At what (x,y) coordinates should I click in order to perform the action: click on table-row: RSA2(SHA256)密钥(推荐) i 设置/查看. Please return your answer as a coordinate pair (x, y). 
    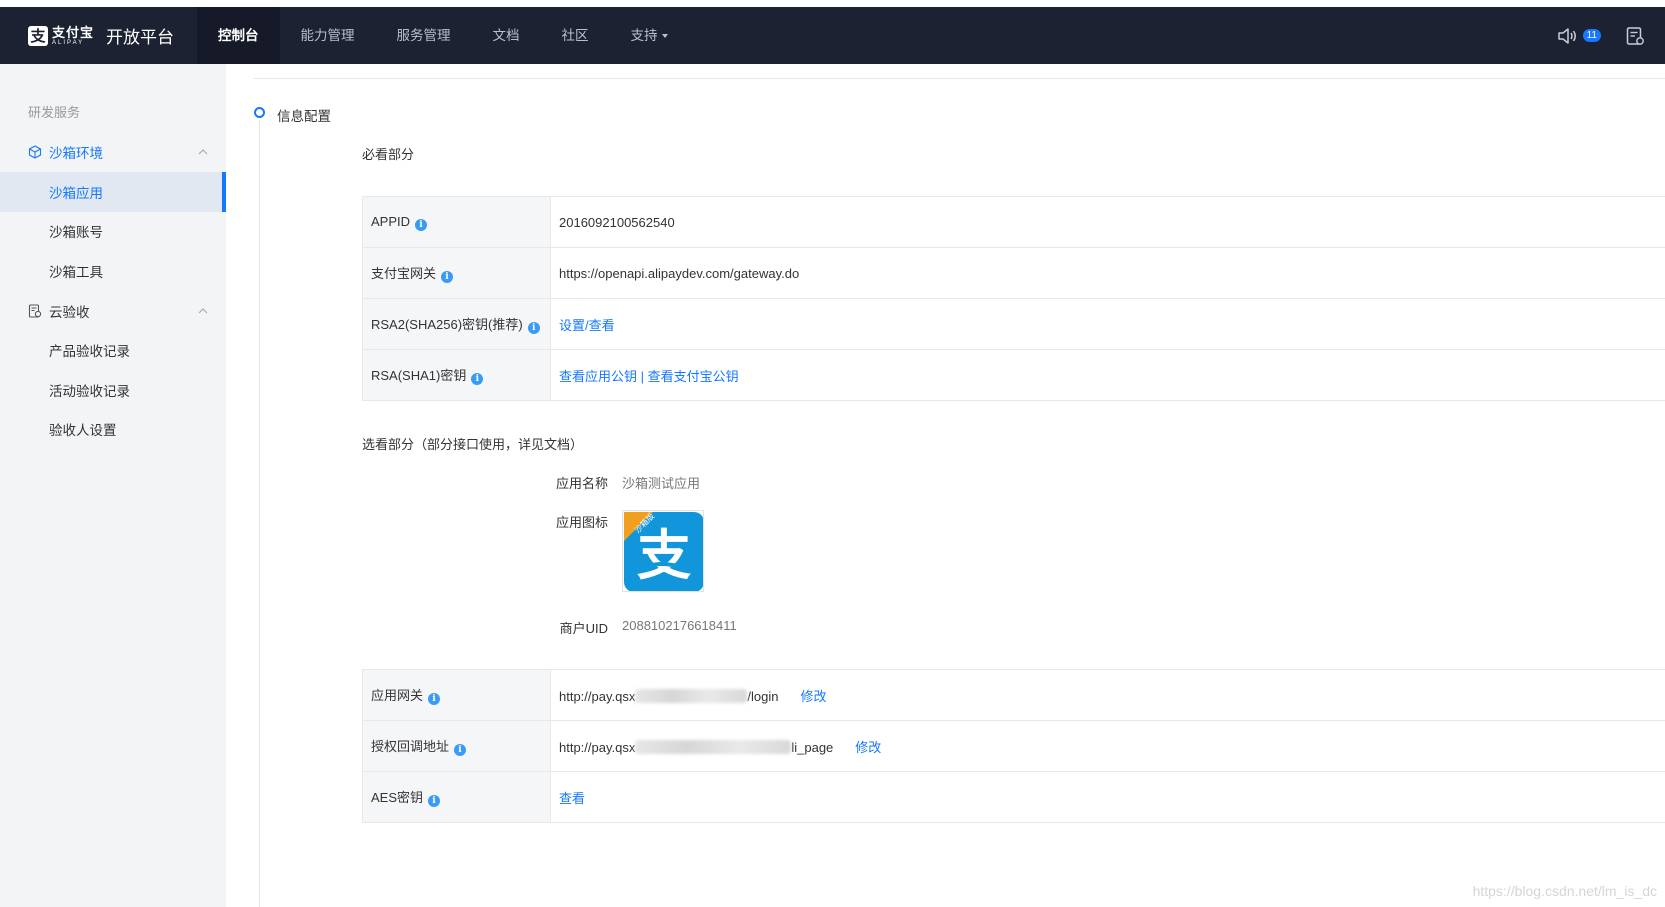
    Looking at the image, I should click on (1013, 324).